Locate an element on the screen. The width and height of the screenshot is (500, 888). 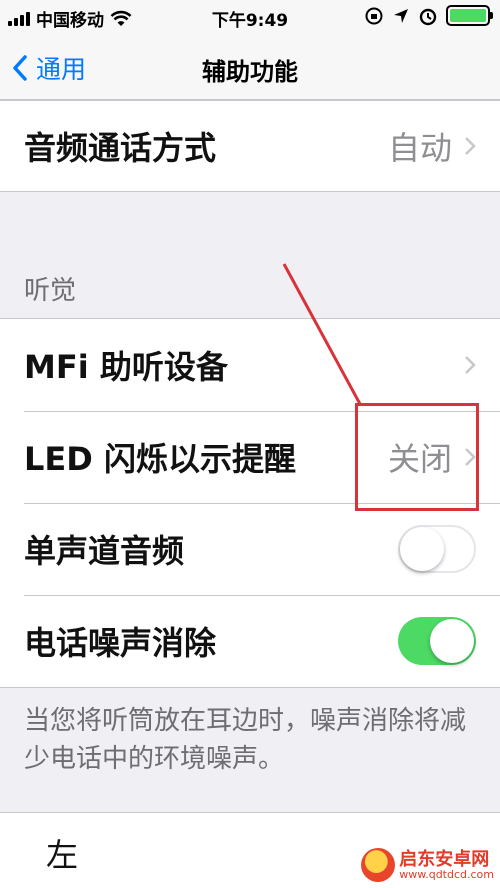
watermark: 启东安卓网 www.qdtdcd.com is located at coordinates (427, 865).